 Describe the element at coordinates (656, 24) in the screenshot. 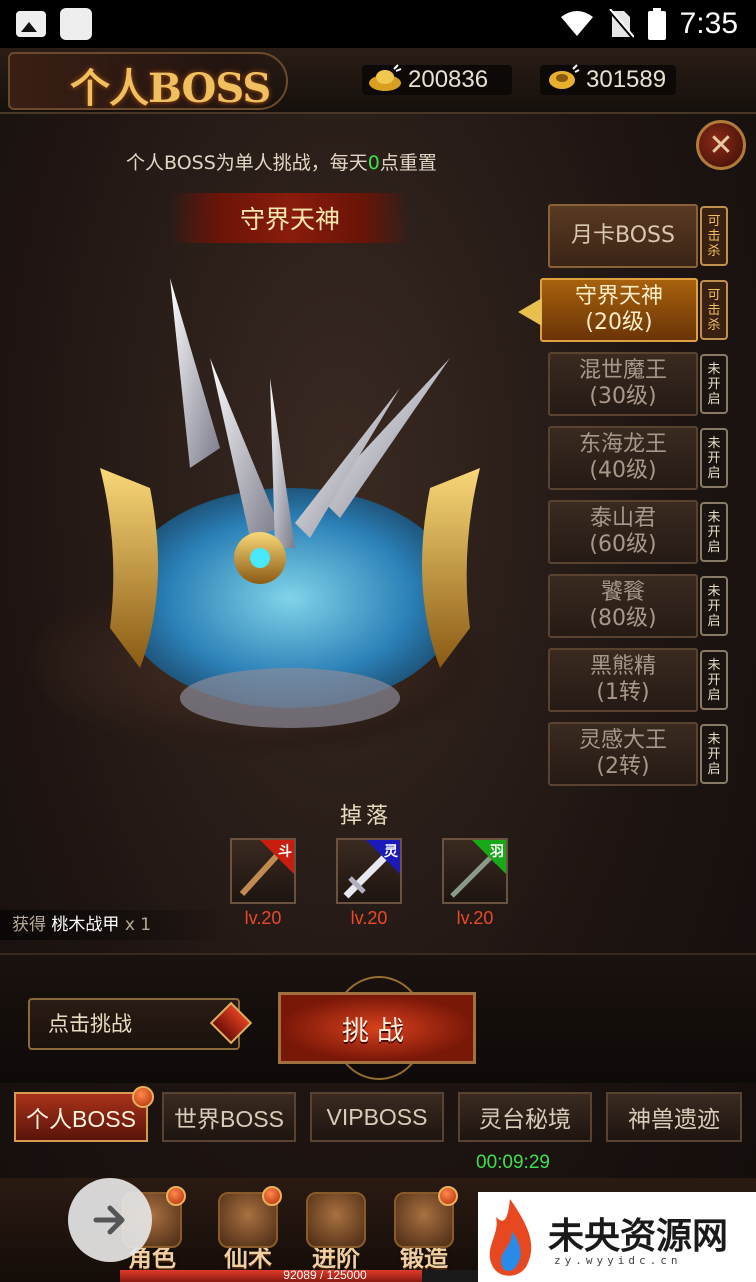

I see `battery-icon` at that location.